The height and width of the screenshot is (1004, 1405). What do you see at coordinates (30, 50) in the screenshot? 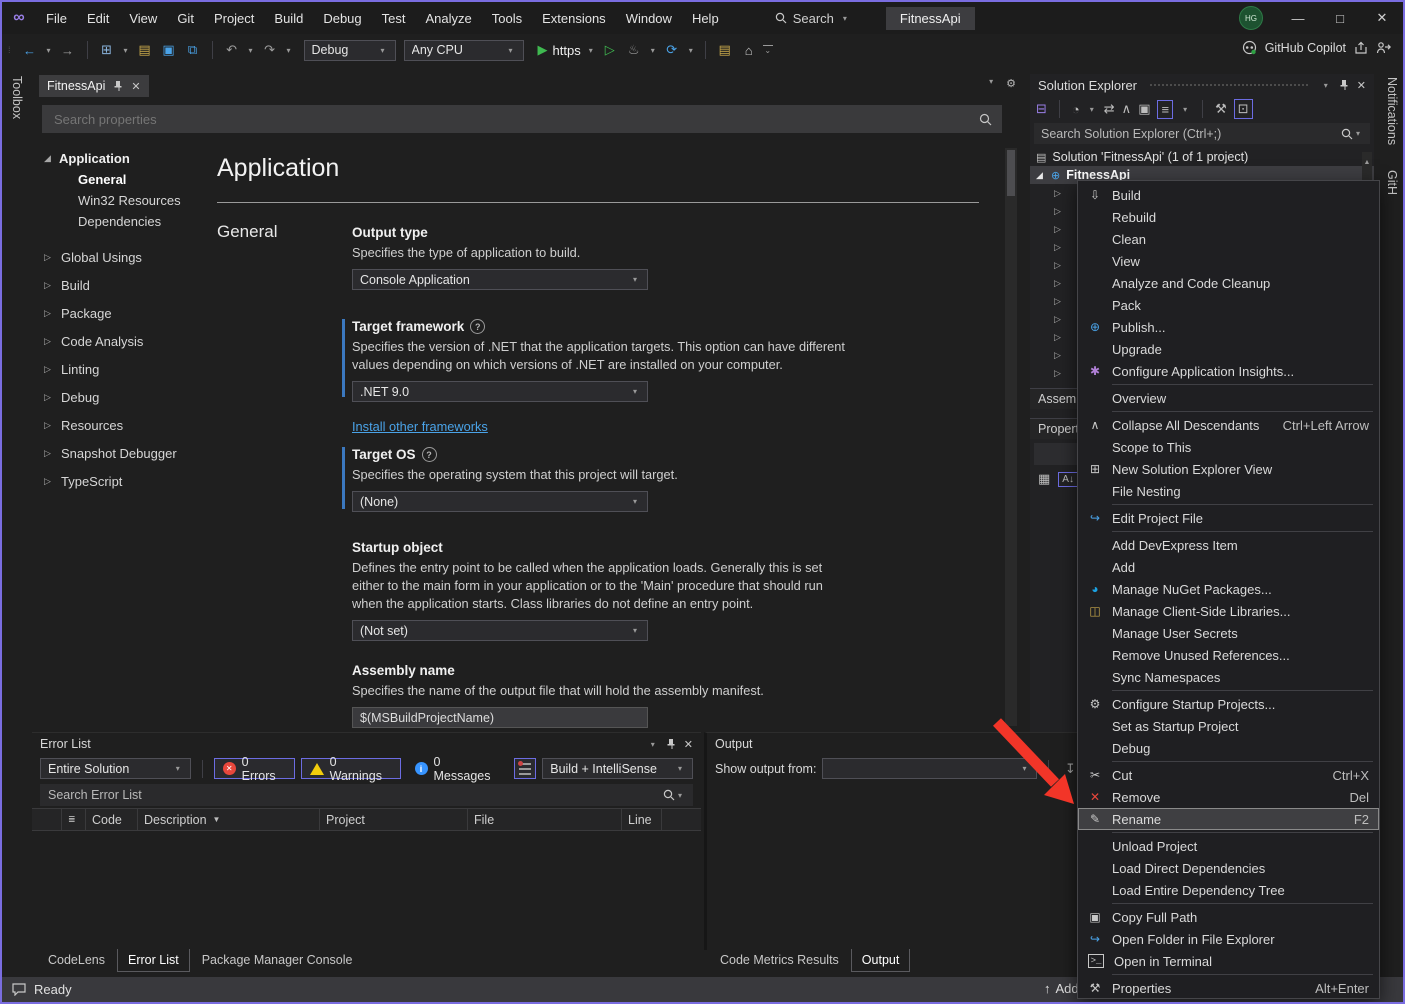
I see `navigate-back-icon: ←` at bounding box center [30, 50].